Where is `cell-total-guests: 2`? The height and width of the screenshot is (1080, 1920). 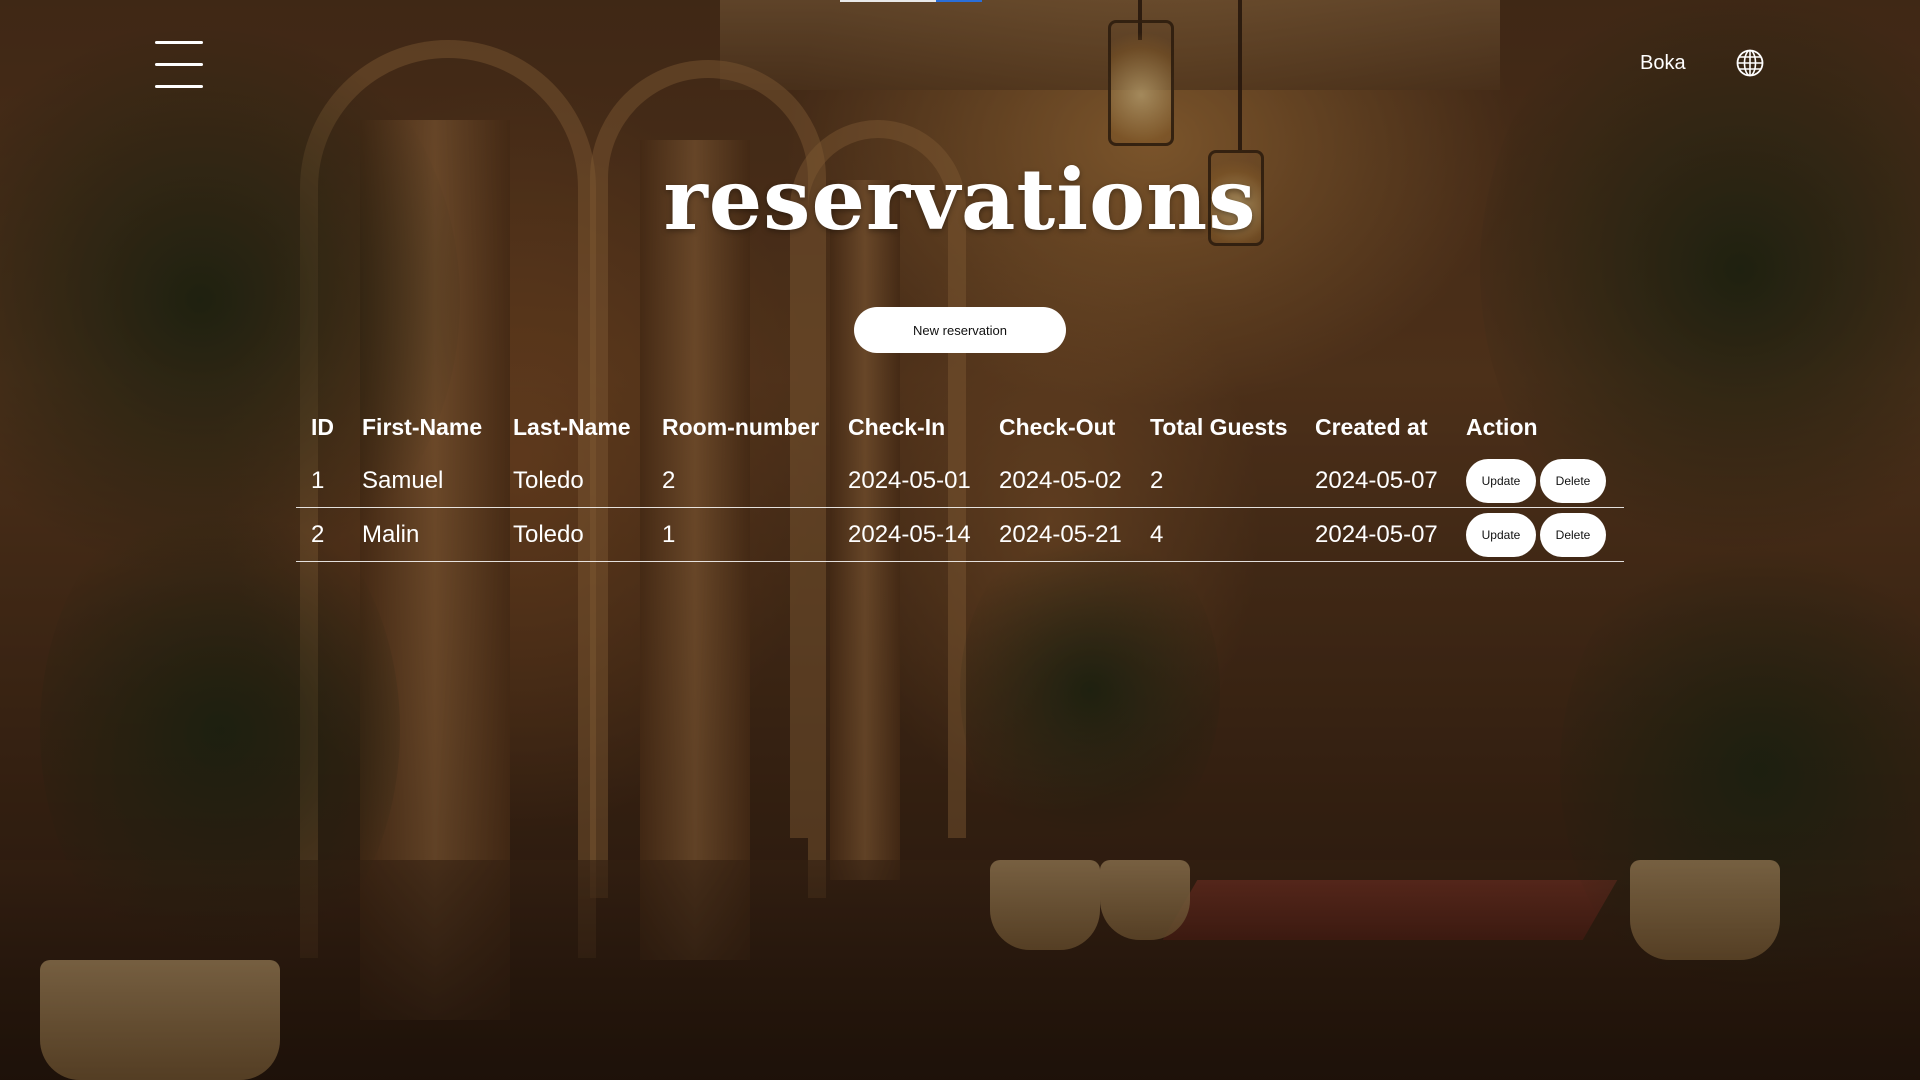 cell-total-guests: 2 is located at coordinates (1217, 481).